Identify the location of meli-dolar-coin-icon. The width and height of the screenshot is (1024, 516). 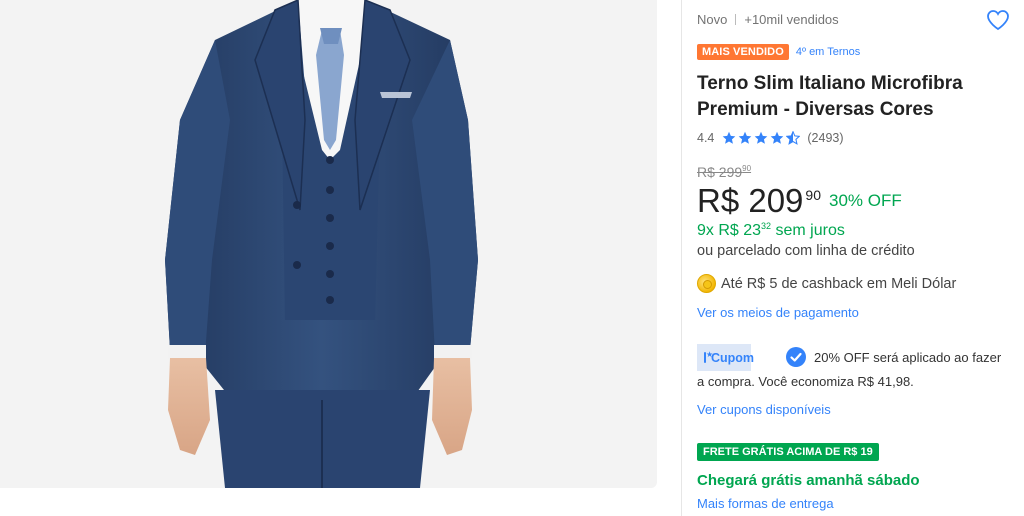
(706, 283).